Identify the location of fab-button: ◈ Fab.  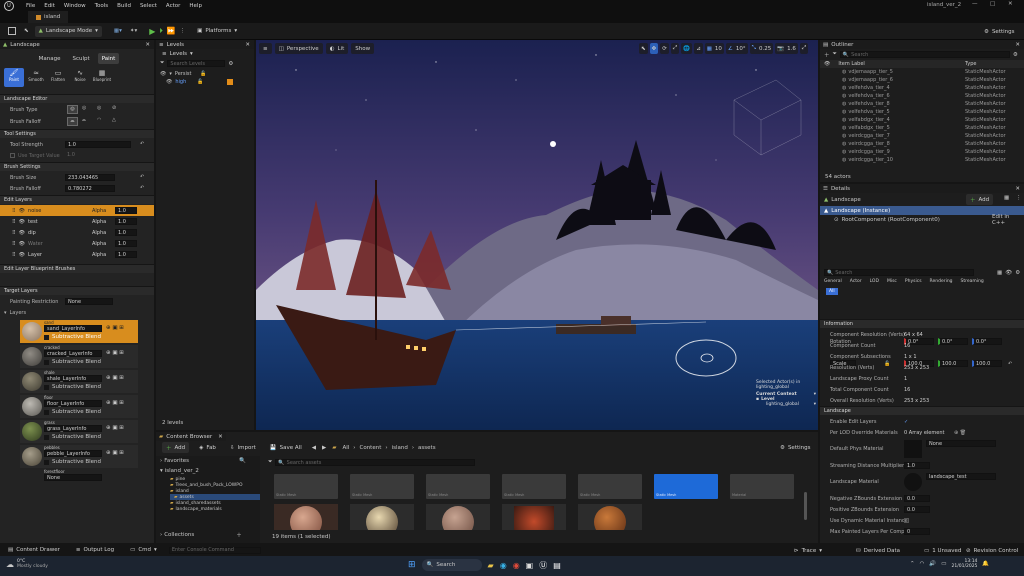
(207, 447).